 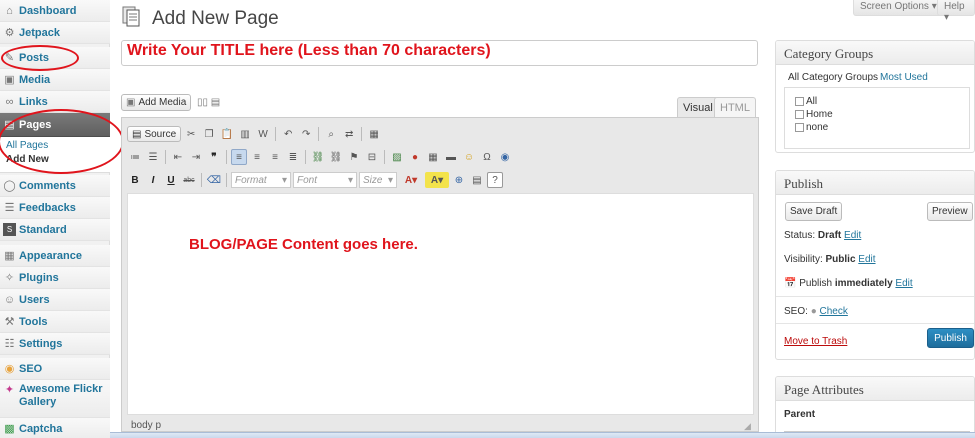 I want to click on paste-word-icon: W, so click(x=263, y=134).